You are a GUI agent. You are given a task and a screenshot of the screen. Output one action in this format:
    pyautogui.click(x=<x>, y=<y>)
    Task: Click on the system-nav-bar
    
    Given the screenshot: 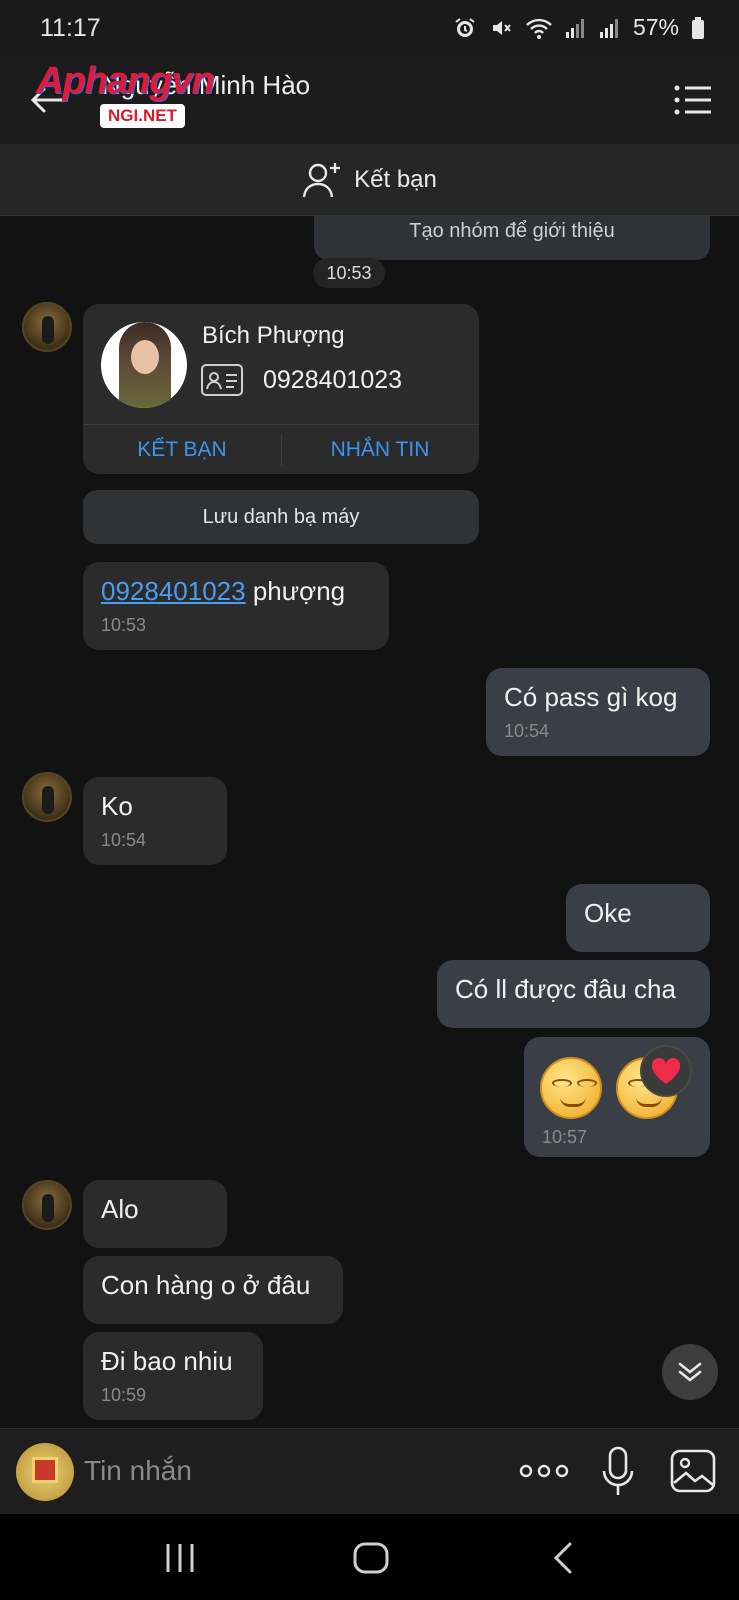 What is the action you would take?
    pyautogui.click(x=369, y=1557)
    